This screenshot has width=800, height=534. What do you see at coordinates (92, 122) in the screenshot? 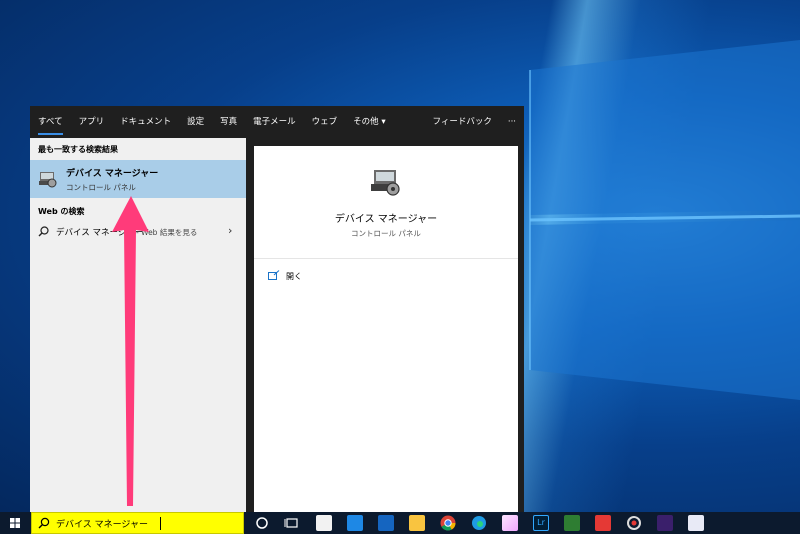
I see `tab-apps: アプリ` at bounding box center [92, 122].